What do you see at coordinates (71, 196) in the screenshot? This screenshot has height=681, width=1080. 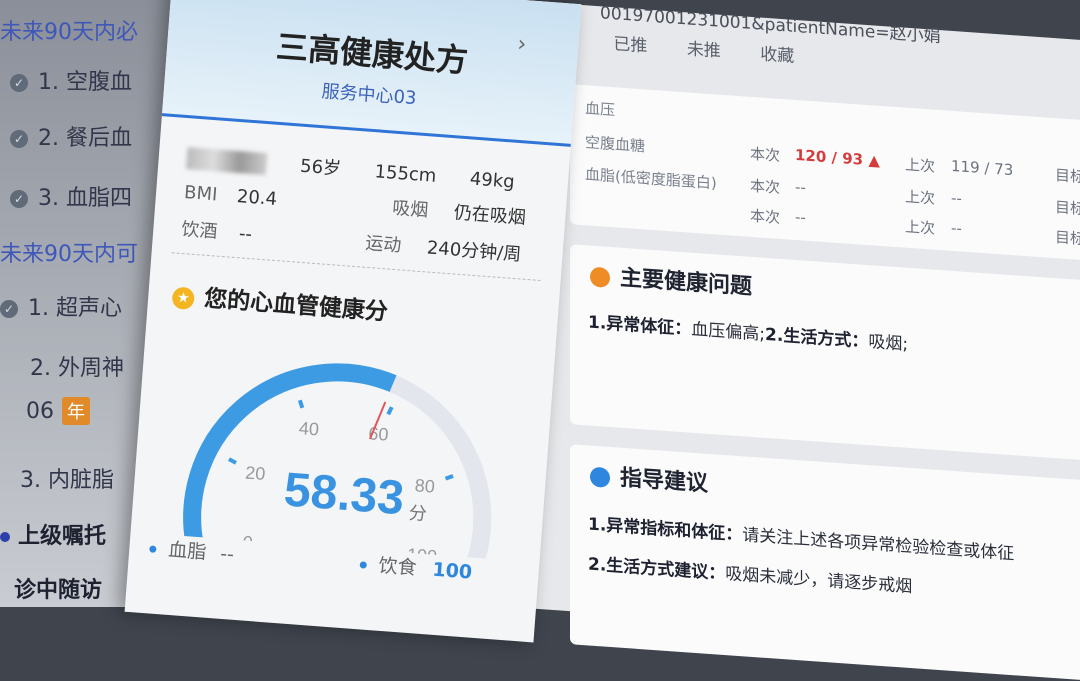 I see `list-item: ✓ 3. 血脂四` at bounding box center [71, 196].